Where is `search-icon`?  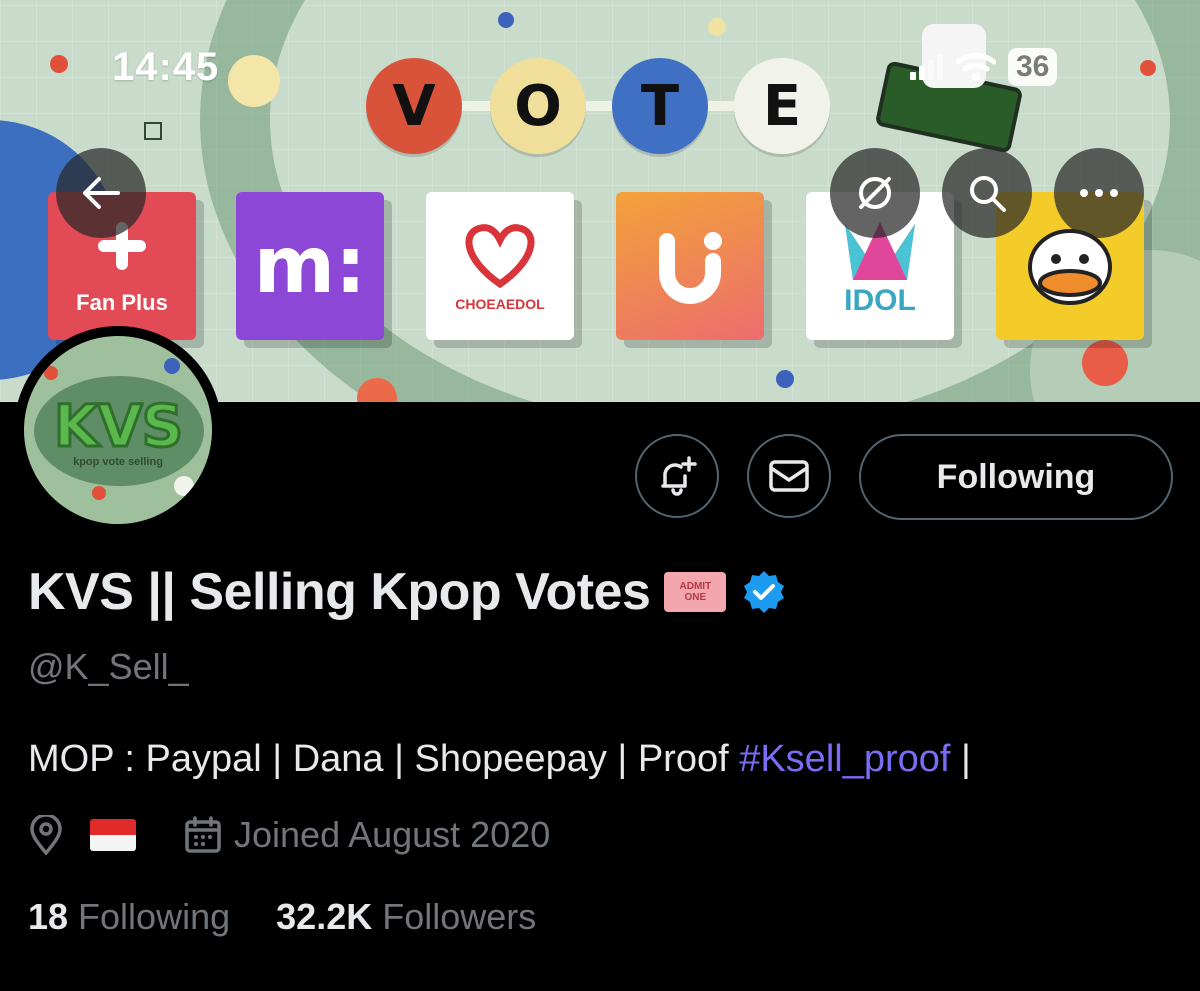
search-icon is located at coordinates (988, 194).